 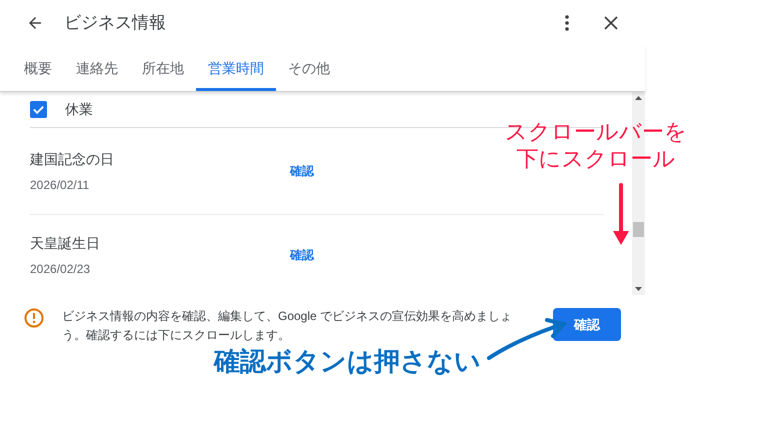 What do you see at coordinates (38, 68) in the screenshot?
I see `tab: 概要` at bounding box center [38, 68].